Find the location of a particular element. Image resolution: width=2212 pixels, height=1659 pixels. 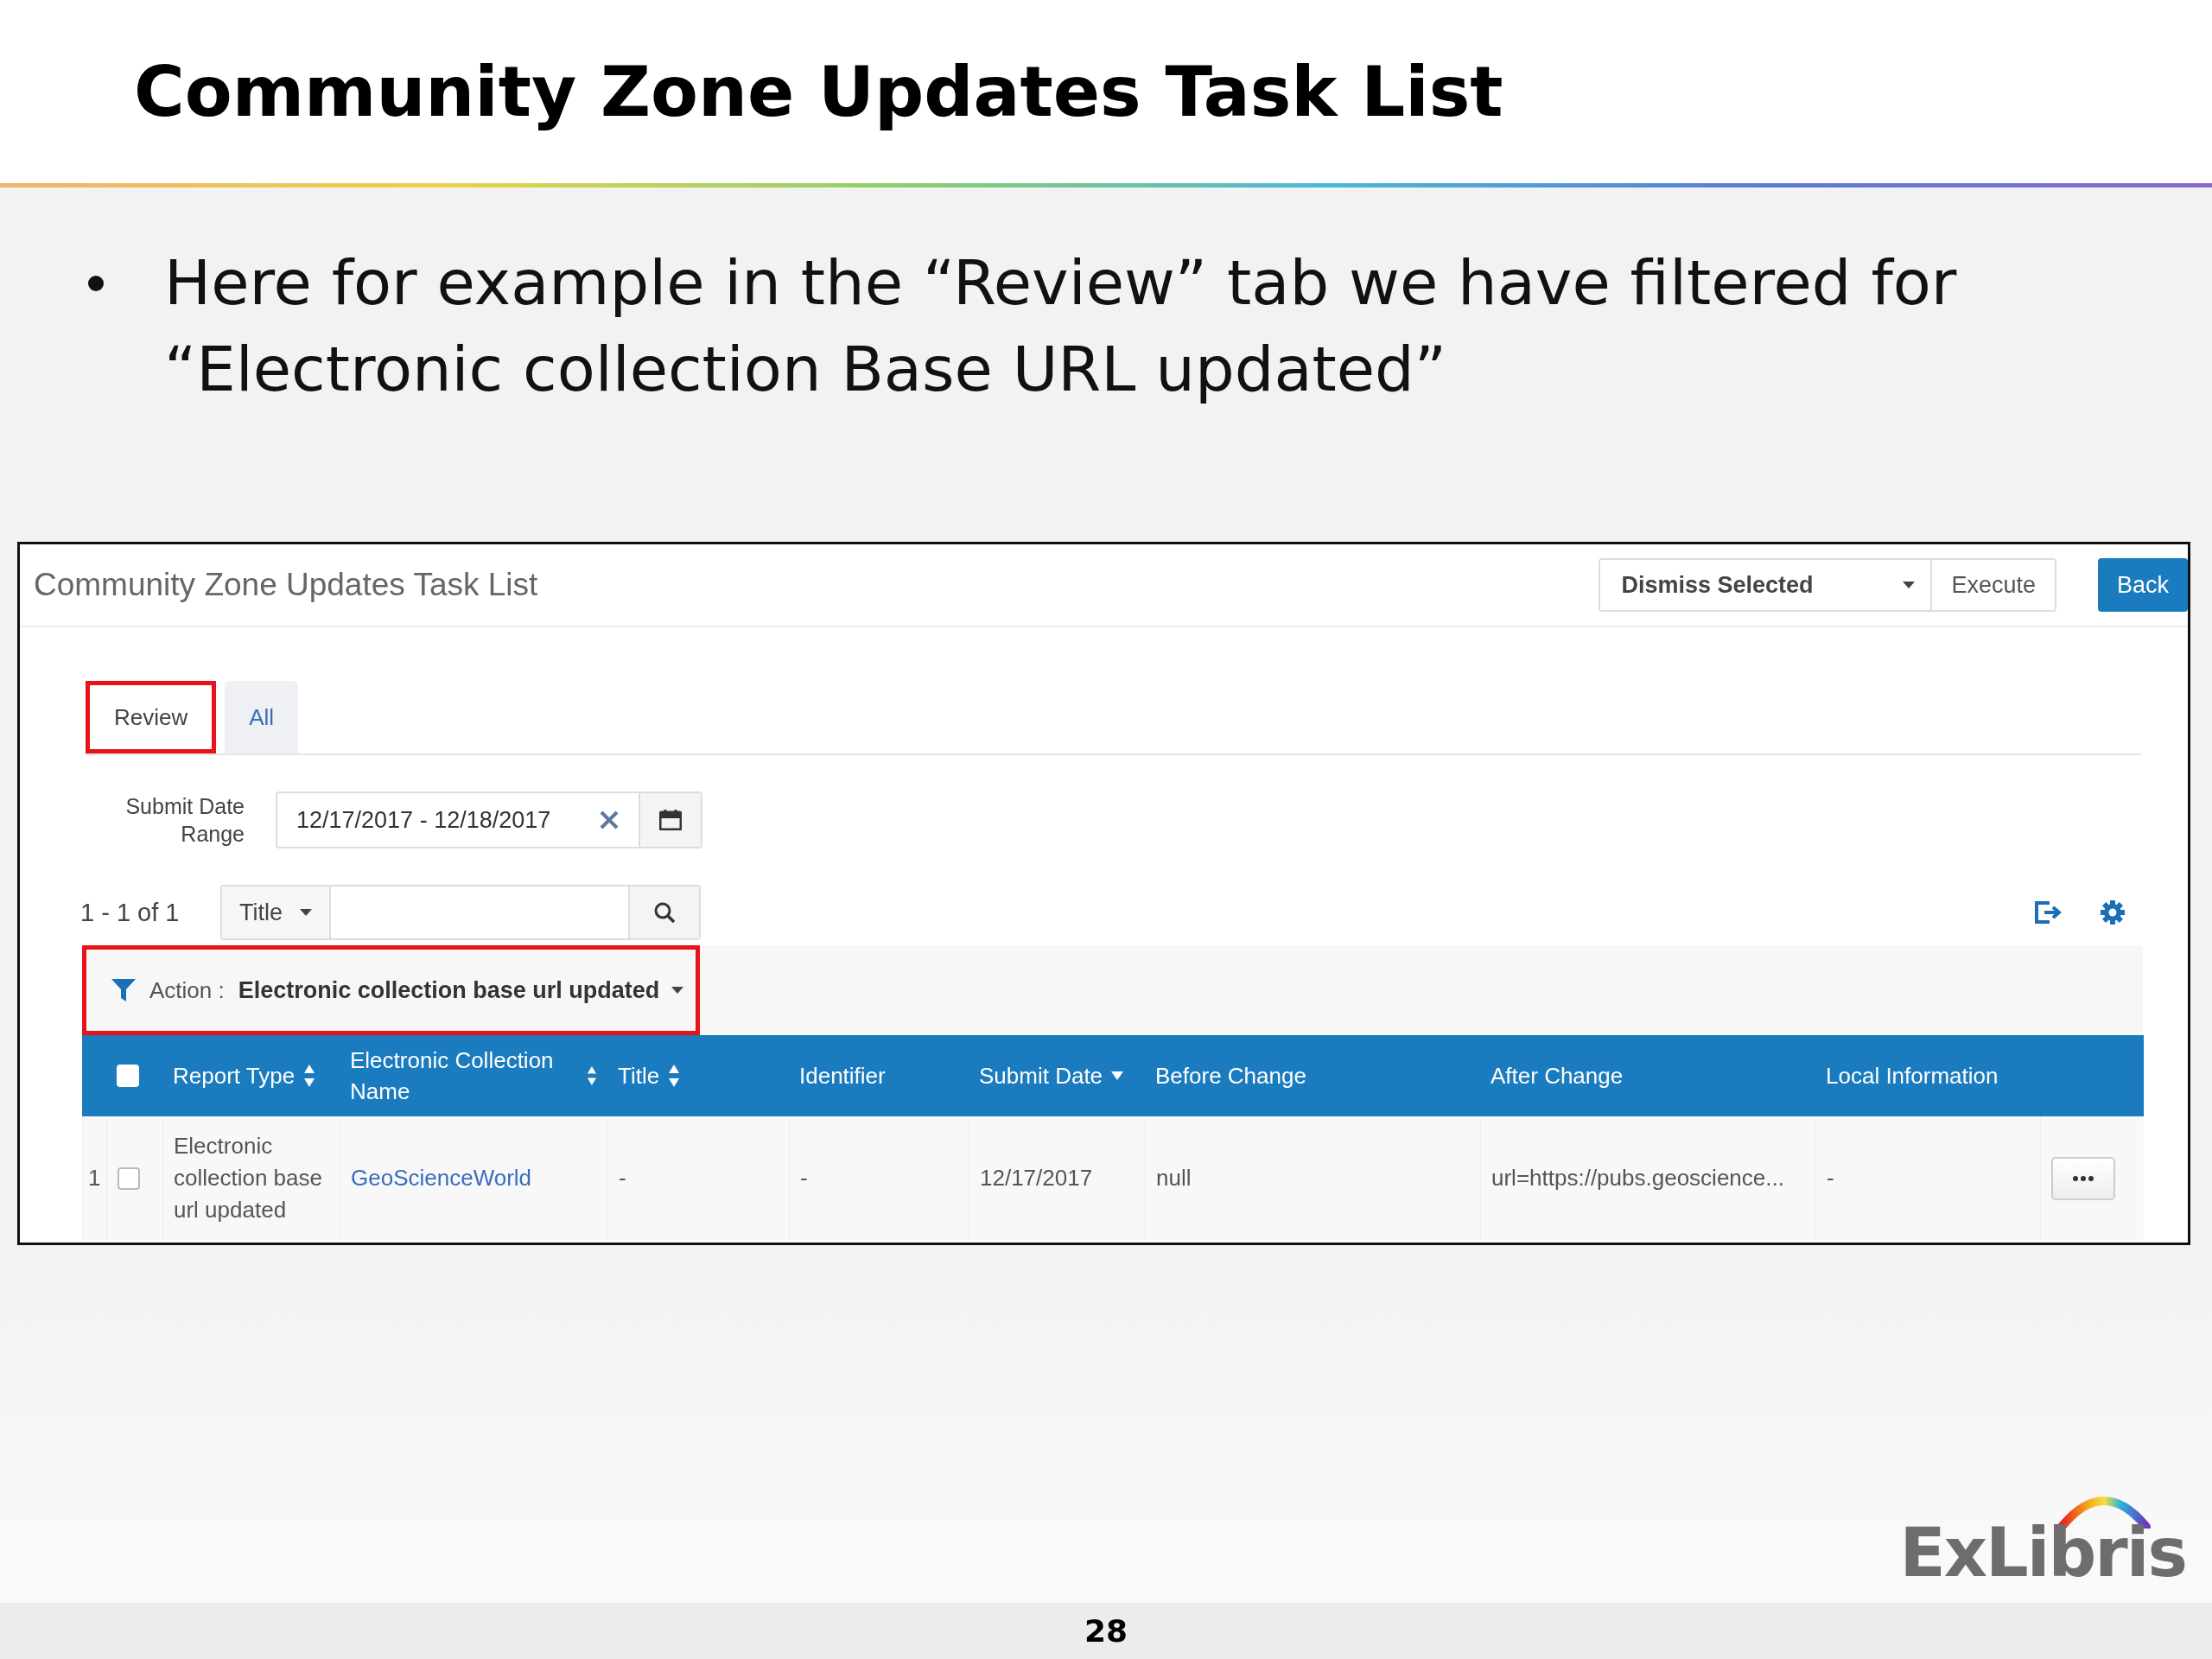

settings-icon is located at coordinates (2113, 912).